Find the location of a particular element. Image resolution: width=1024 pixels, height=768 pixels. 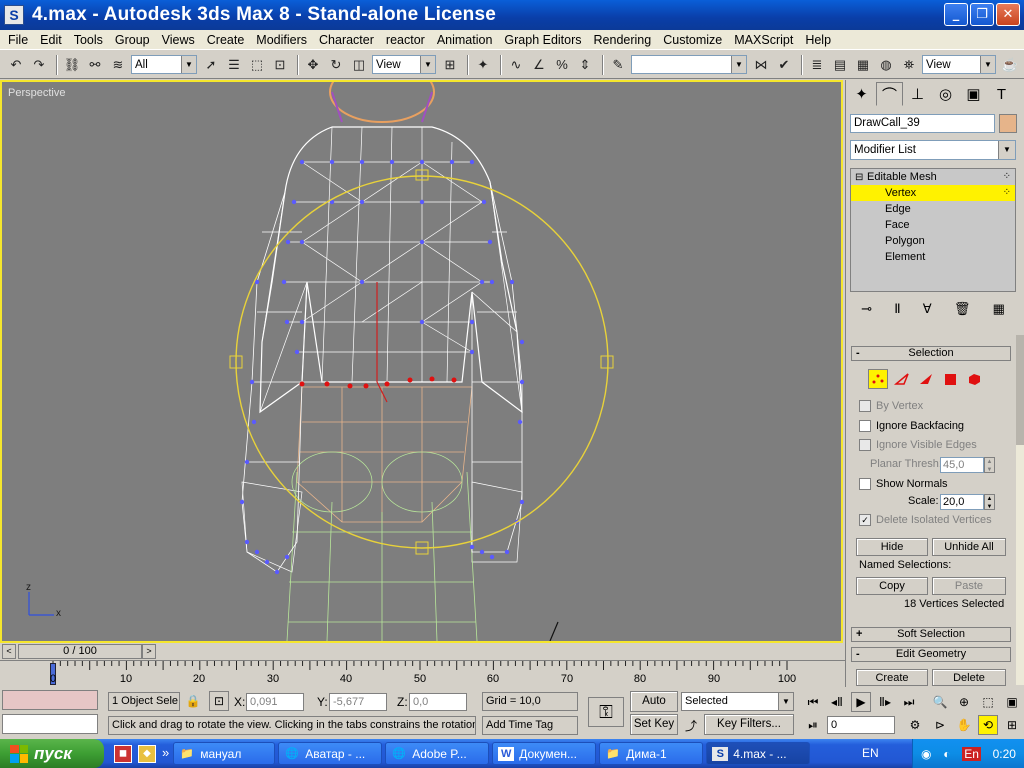

menu-customize: Customize is located at coordinates (692, 40).